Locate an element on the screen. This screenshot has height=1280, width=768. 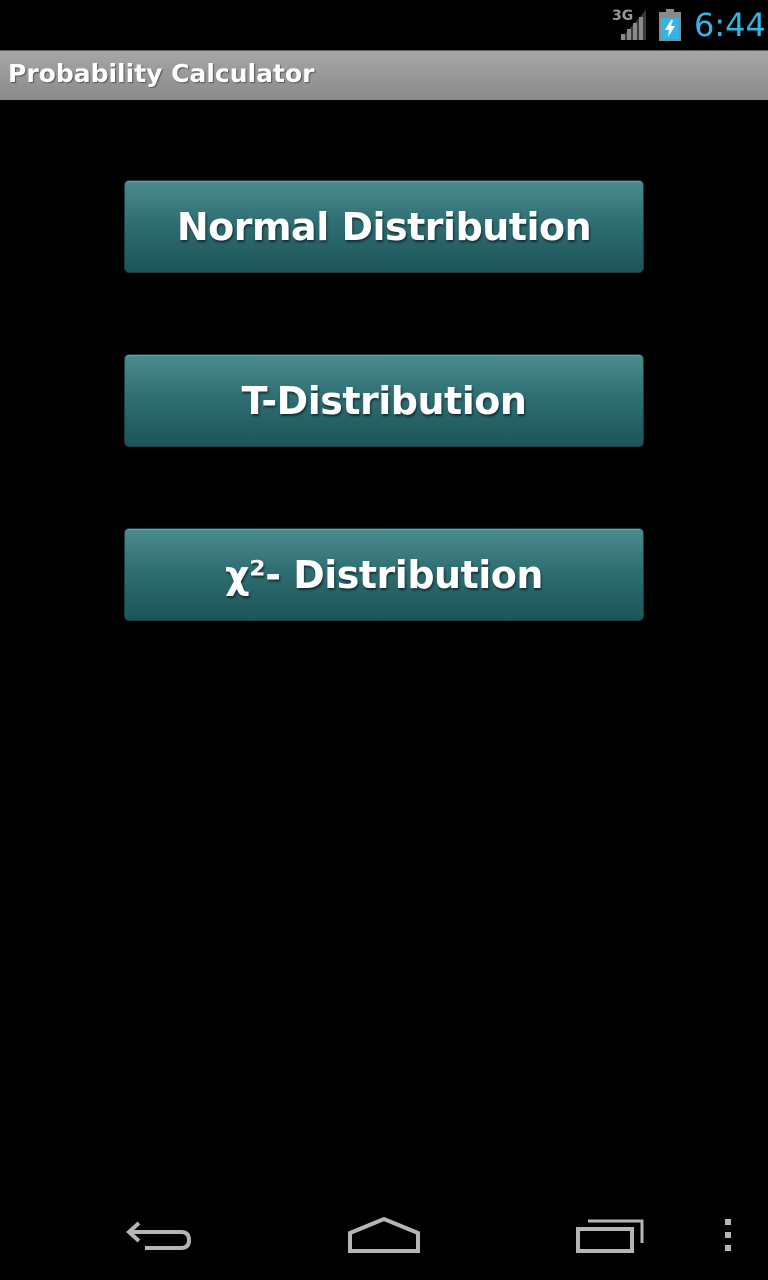
chi-square-distribution-label: χ²- Distribution is located at coordinates (384, 574).